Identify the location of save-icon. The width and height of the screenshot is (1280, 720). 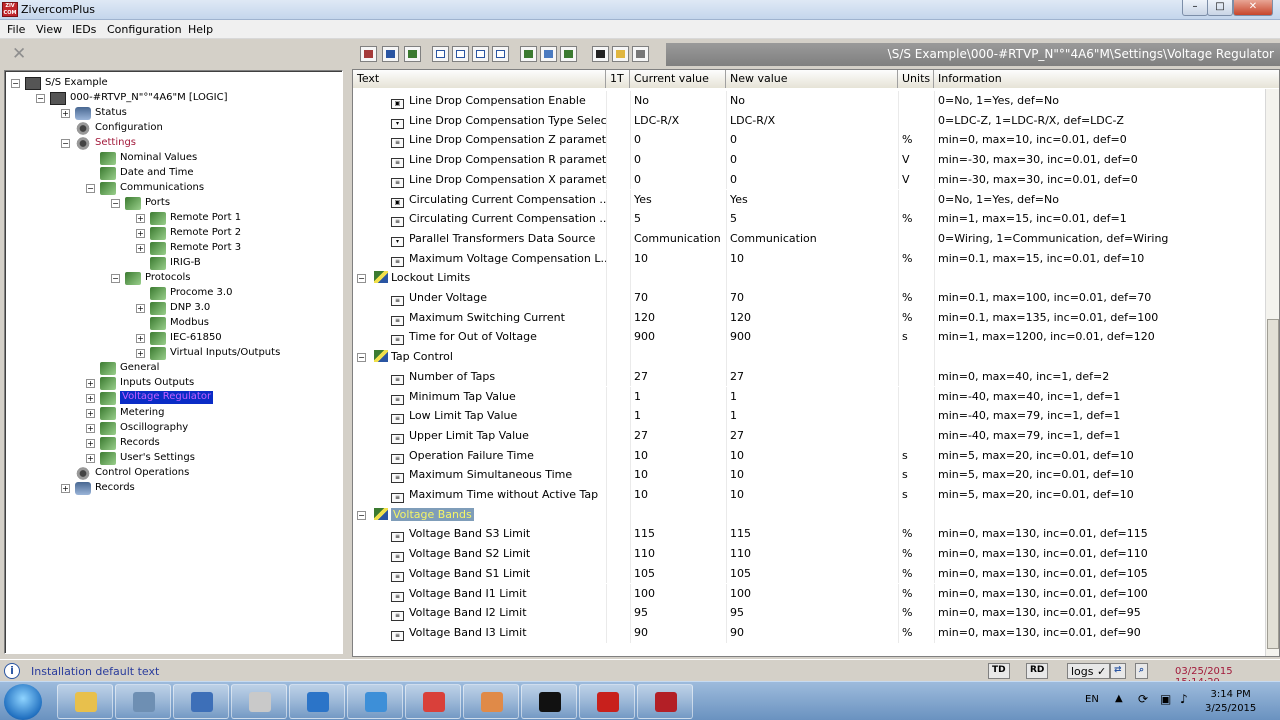
(600, 54).